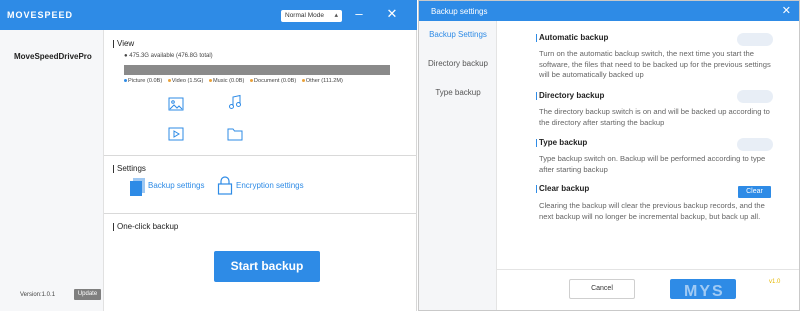  What do you see at coordinates (755, 39) in the screenshot?
I see `automatic-backup-toggle` at bounding box center [755, 39].